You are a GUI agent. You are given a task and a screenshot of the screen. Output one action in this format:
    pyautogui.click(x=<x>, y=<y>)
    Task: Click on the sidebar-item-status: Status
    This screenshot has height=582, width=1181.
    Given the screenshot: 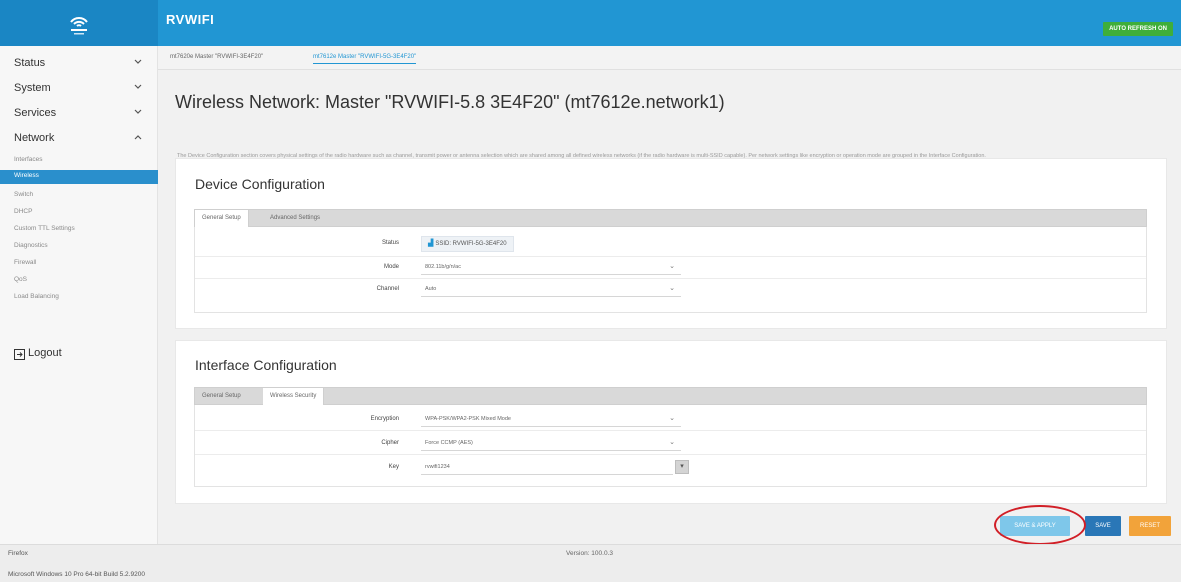 What is the action you would take?
    pyautogui.click(x=79, y=64)
    